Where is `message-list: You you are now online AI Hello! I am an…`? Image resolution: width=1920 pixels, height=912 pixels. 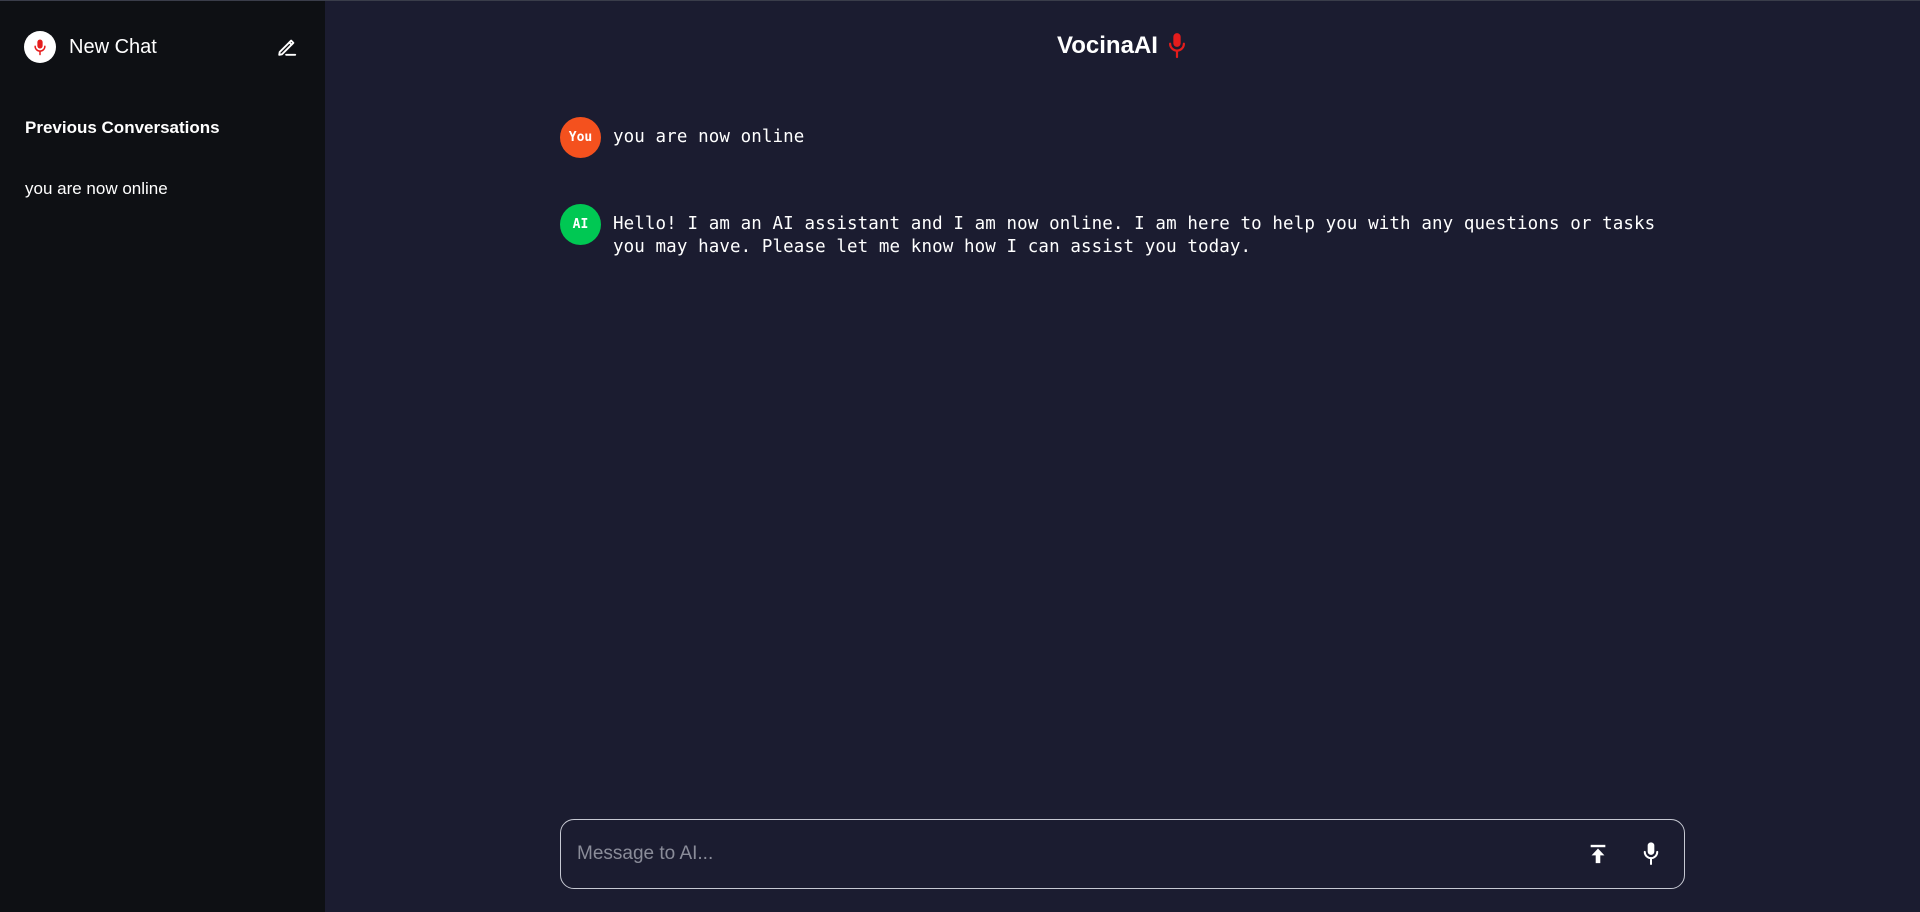
message-list: You you are now online AI Hello! I am an… is located at coordinates (1122, 188).